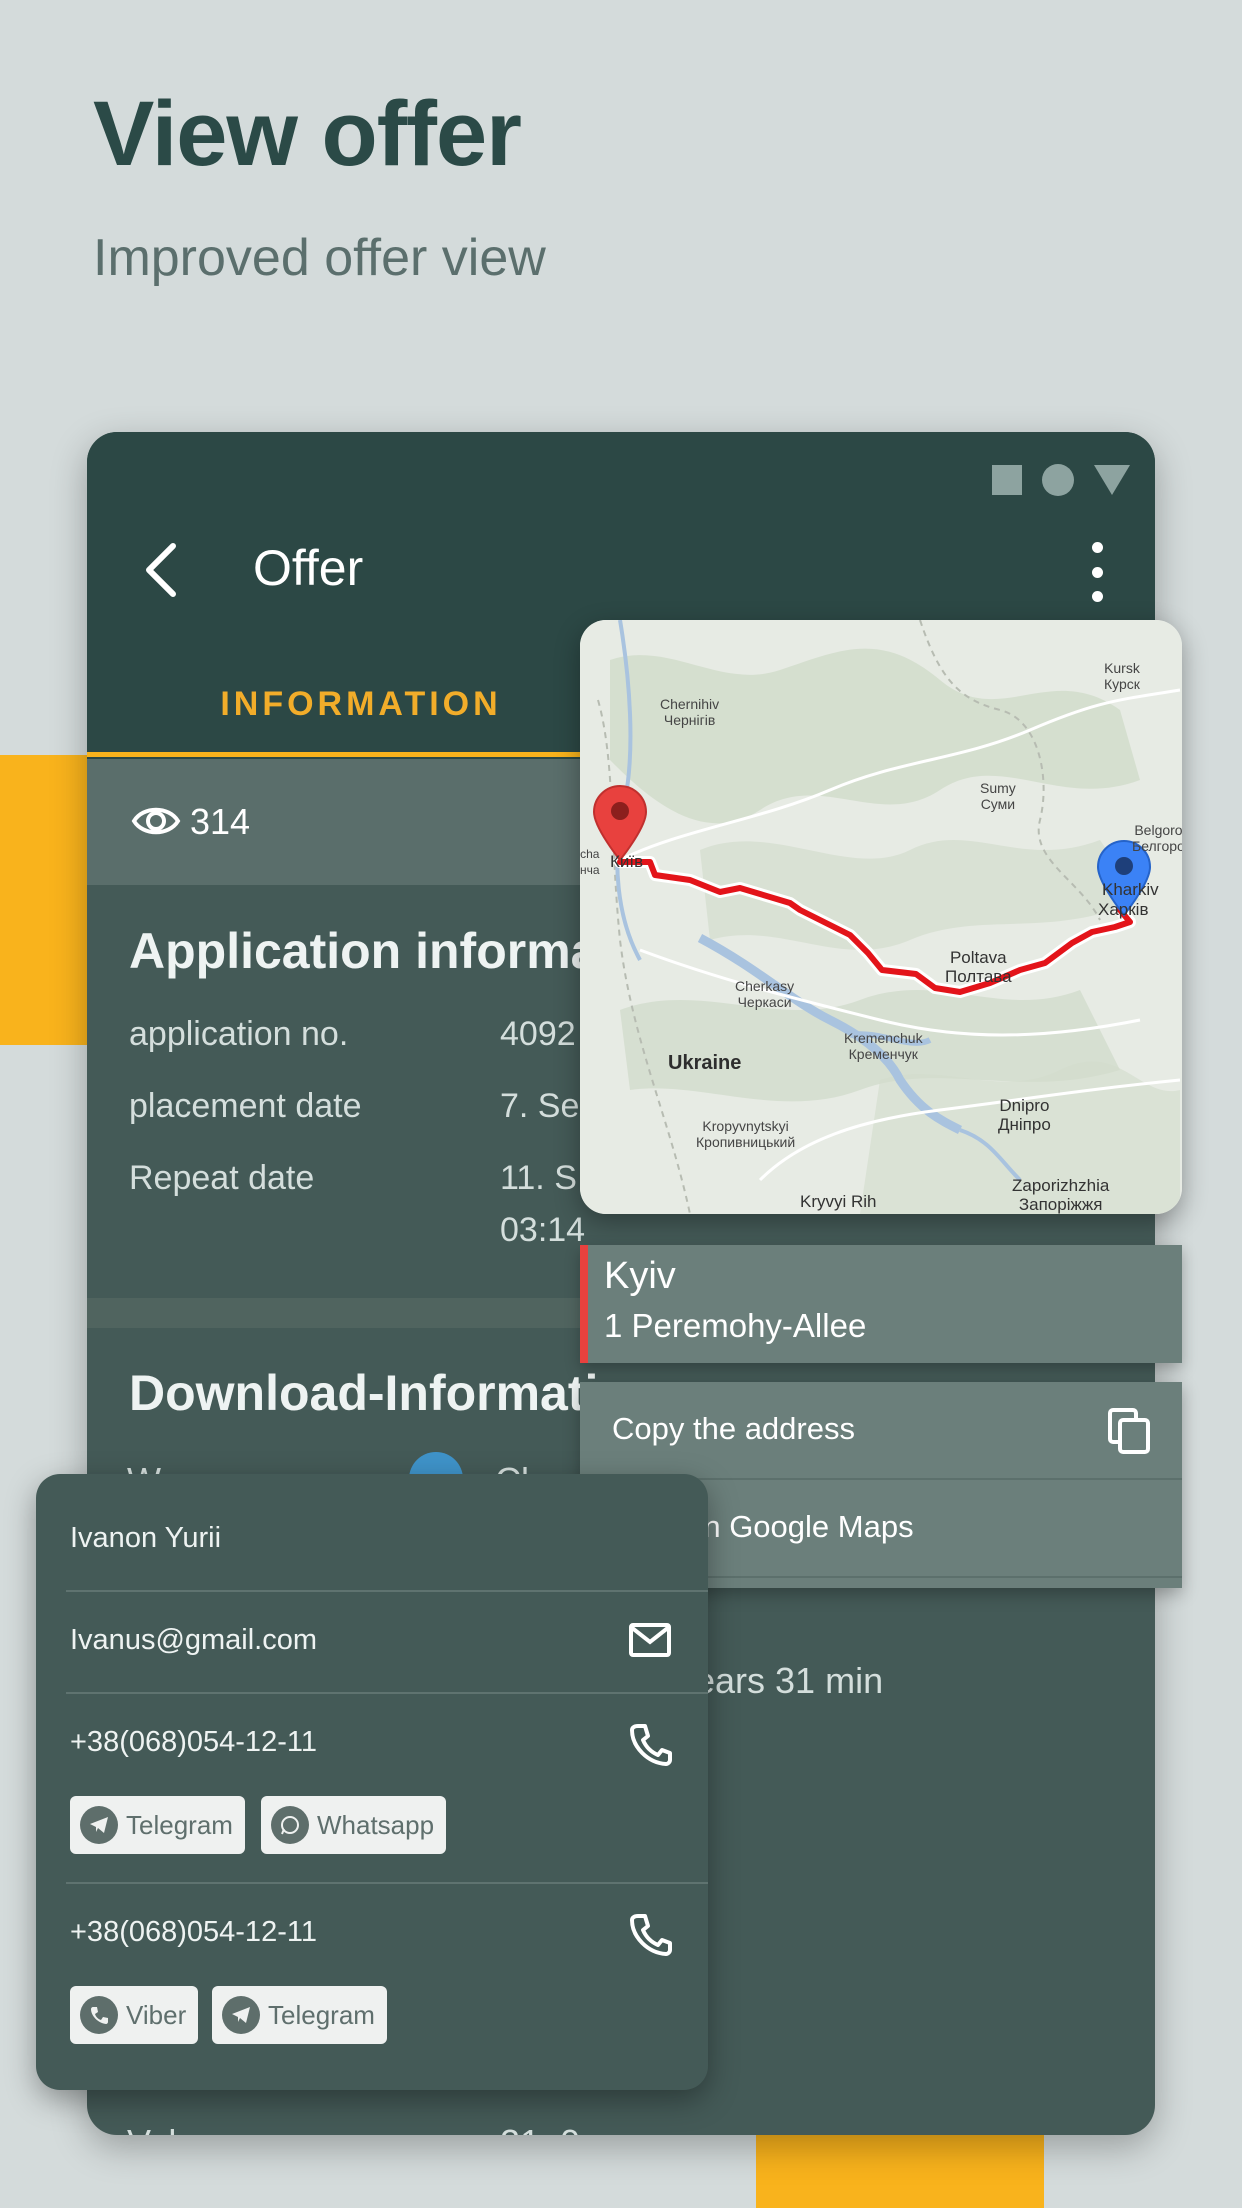 Image resolution: width=1242 pixels, height=2208 pixels. I want to click on accent-block-left, so click(44, 900).